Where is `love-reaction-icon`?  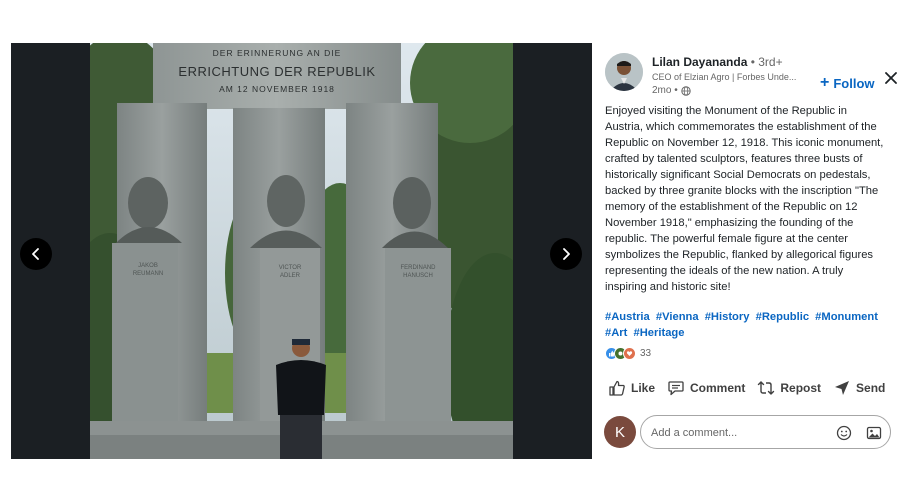 love-reaction-icon is located at coordinates (629, 353).